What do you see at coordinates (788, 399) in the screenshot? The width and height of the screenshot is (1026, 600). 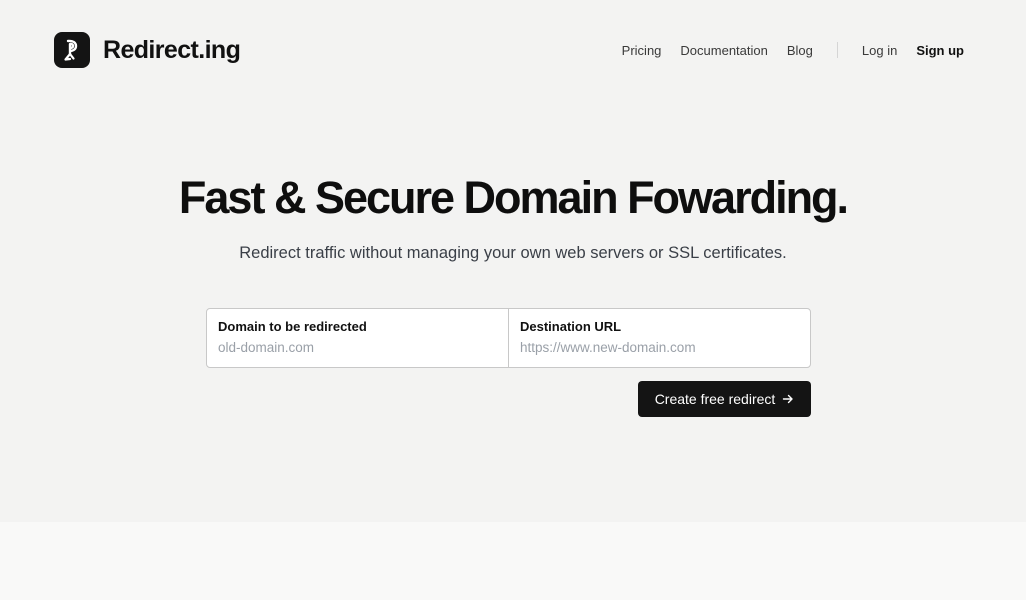 I see `arrow-right-icon` at bounding box center [788, 399].